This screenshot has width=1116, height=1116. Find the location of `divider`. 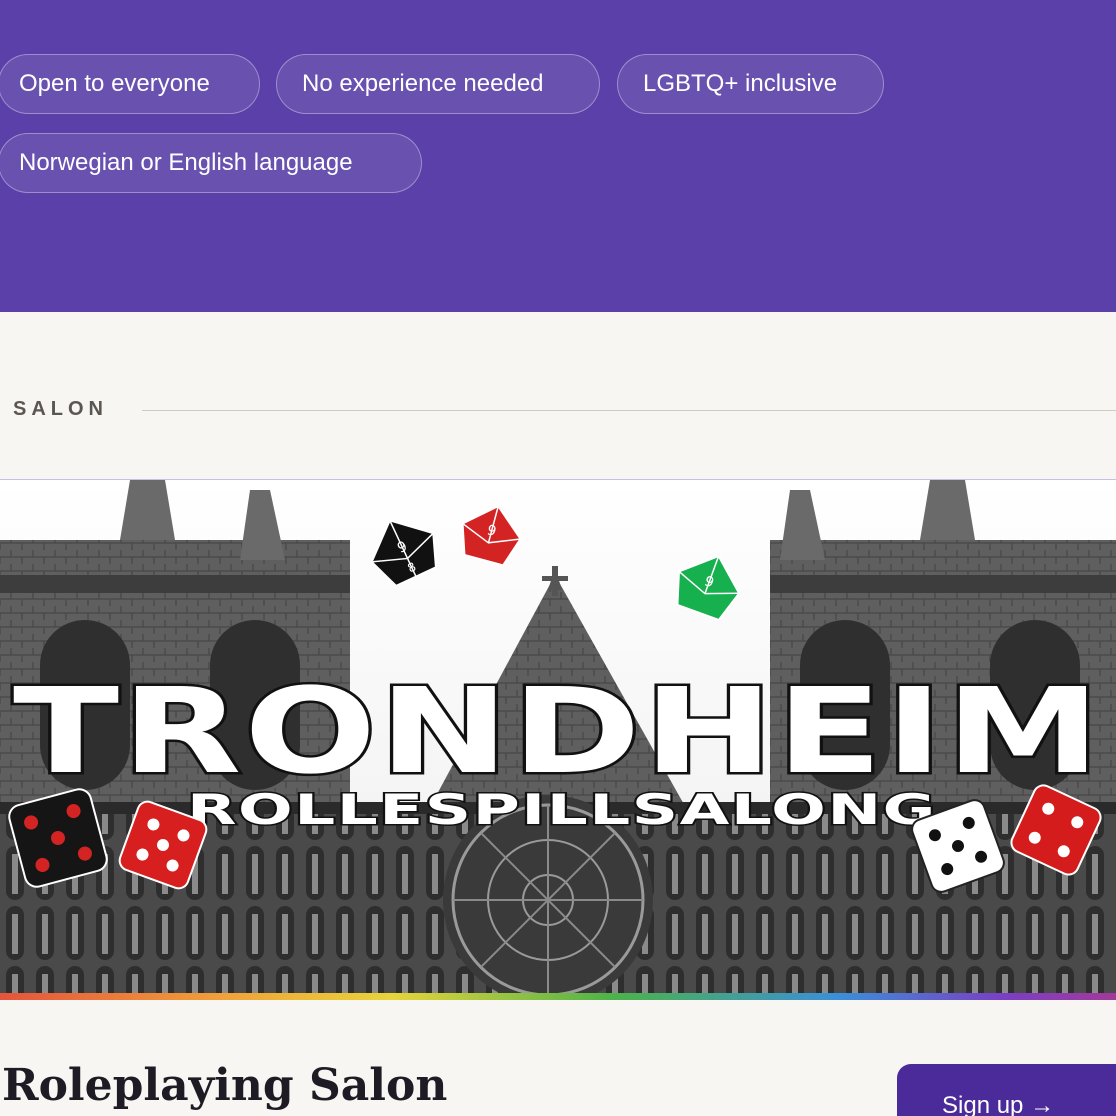

divider is located at coordinates (629, 410).